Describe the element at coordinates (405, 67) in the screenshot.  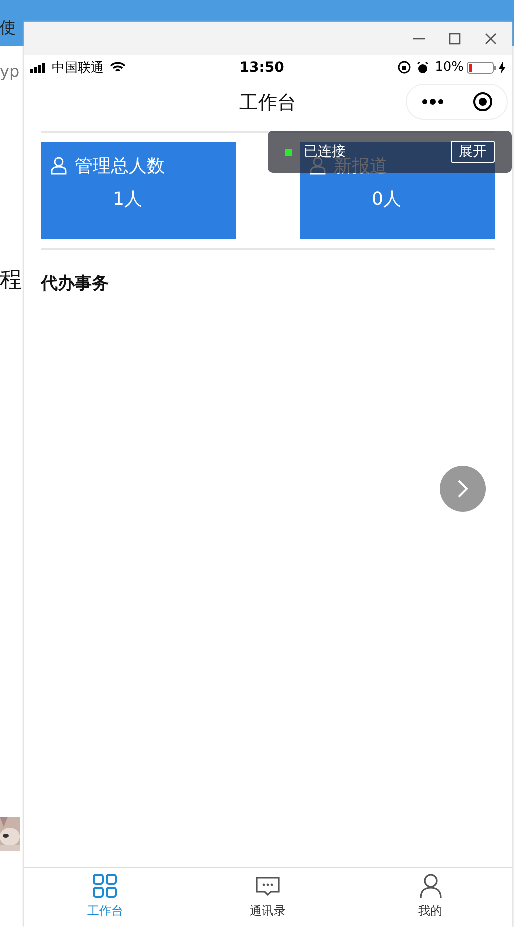
I see `rotation-lock-icon` at that location.